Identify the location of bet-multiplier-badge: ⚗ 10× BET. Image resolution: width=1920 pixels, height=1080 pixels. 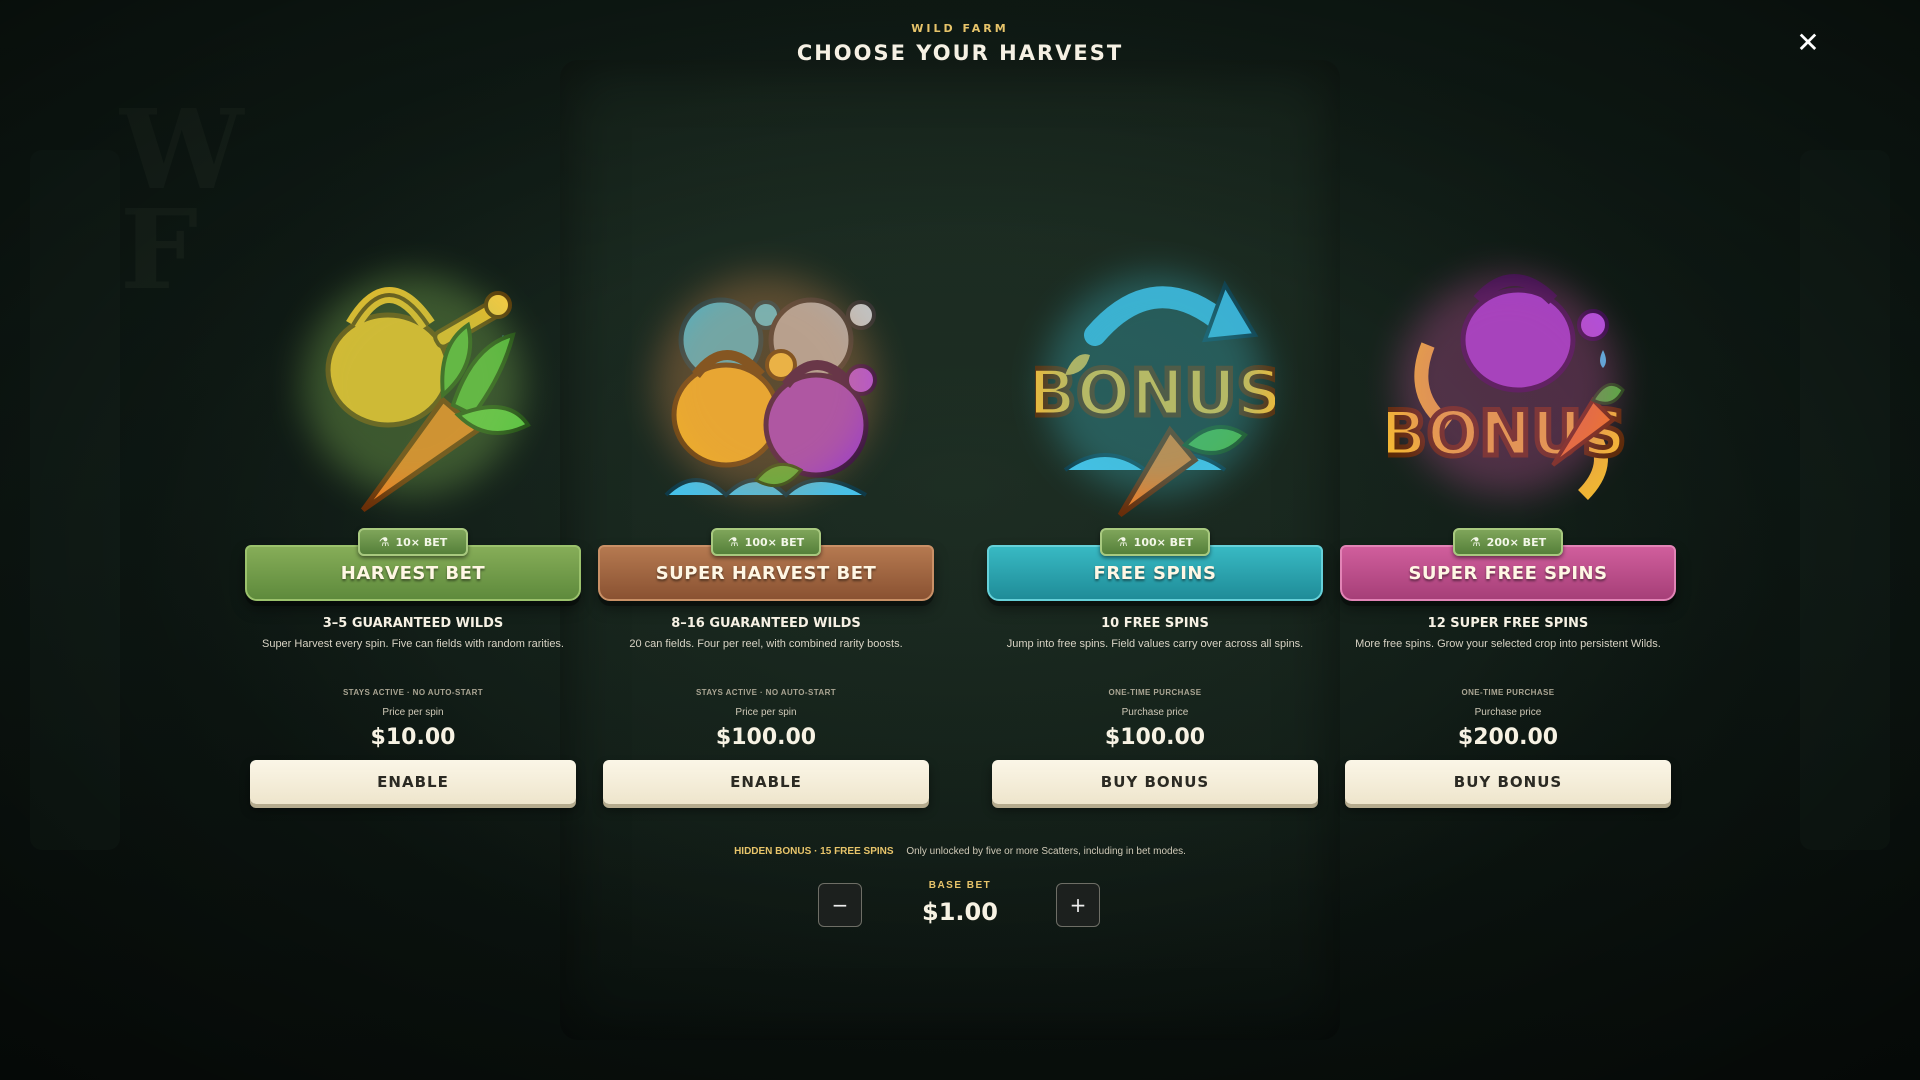
(413, 542).